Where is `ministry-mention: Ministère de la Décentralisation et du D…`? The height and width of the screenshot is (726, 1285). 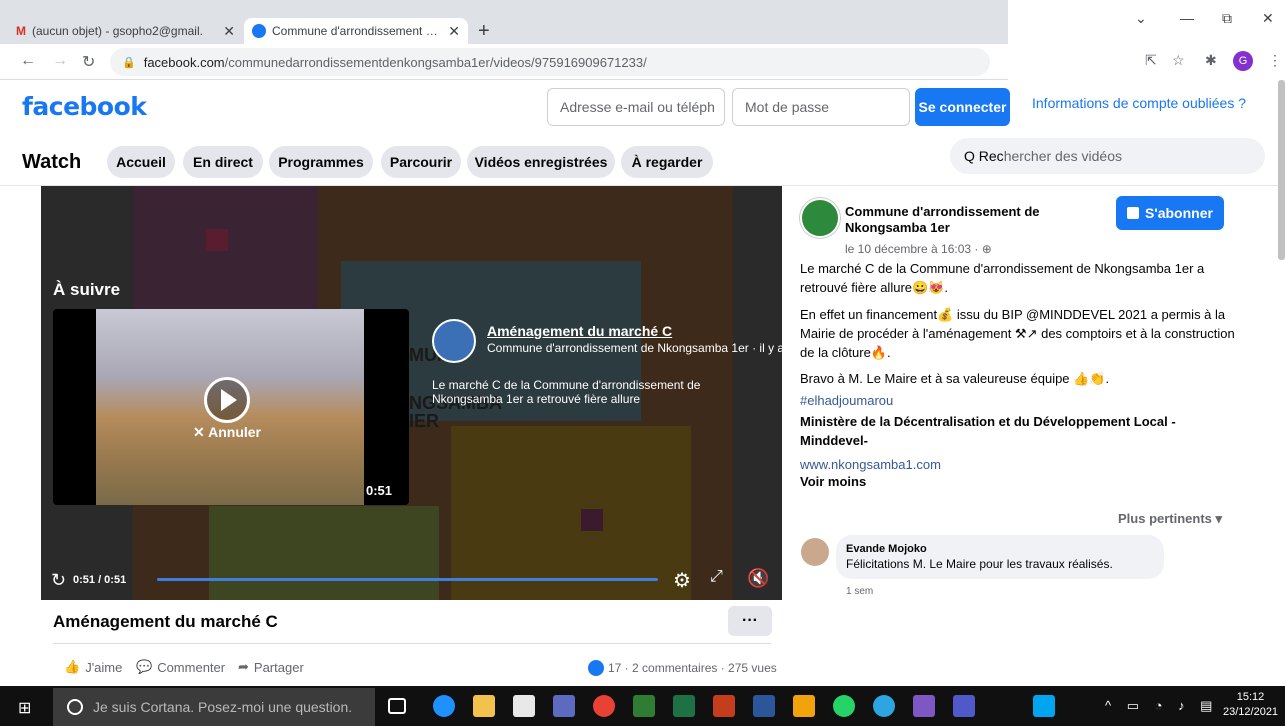 ministry-mention: Ministère de la Décentralisation et du D… is located at coordinates (1020, 431).